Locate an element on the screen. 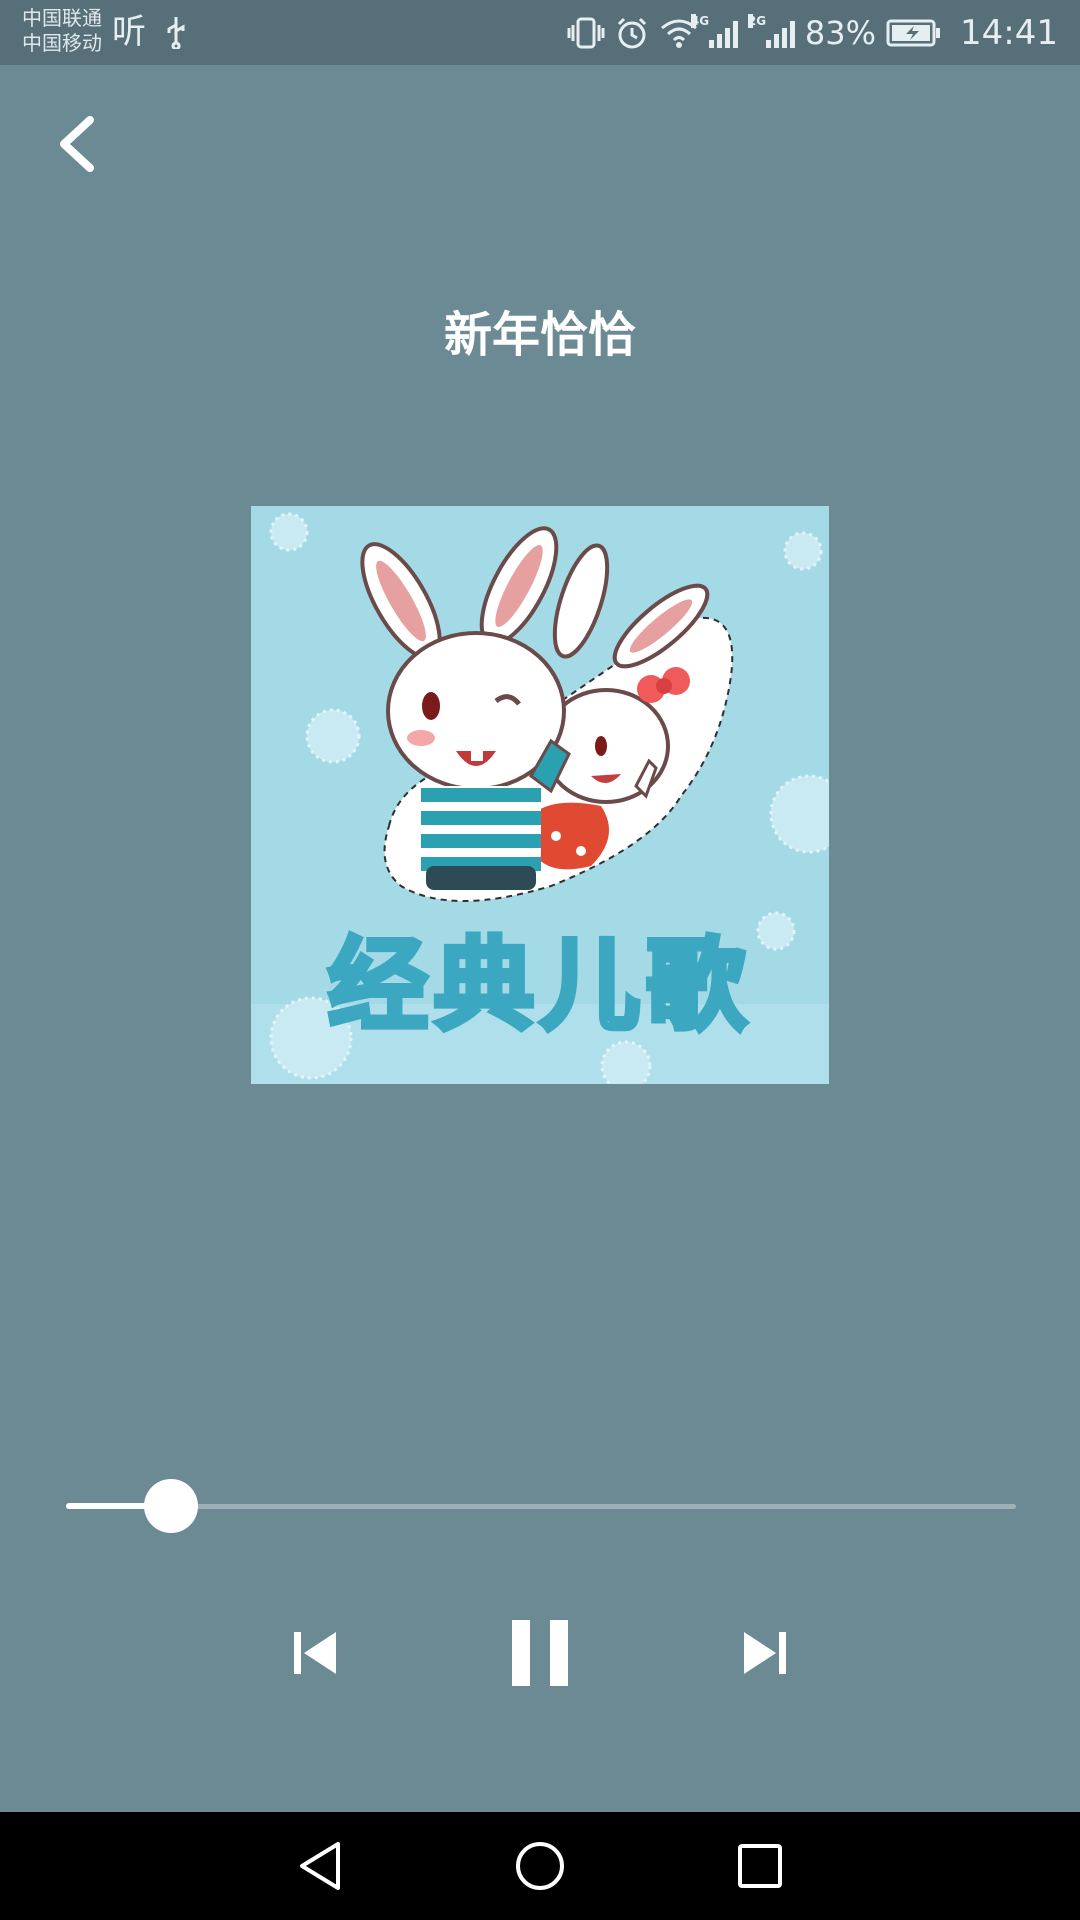  nav-recents-button is located at coordinates (760, 1866).